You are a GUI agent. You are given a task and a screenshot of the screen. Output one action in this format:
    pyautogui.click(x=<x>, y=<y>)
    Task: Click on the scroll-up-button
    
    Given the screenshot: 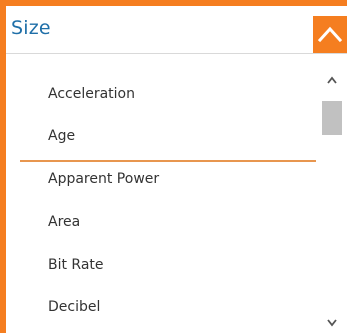 What is the action you would take?
    pyautogui.click(x=332, y=79)
    